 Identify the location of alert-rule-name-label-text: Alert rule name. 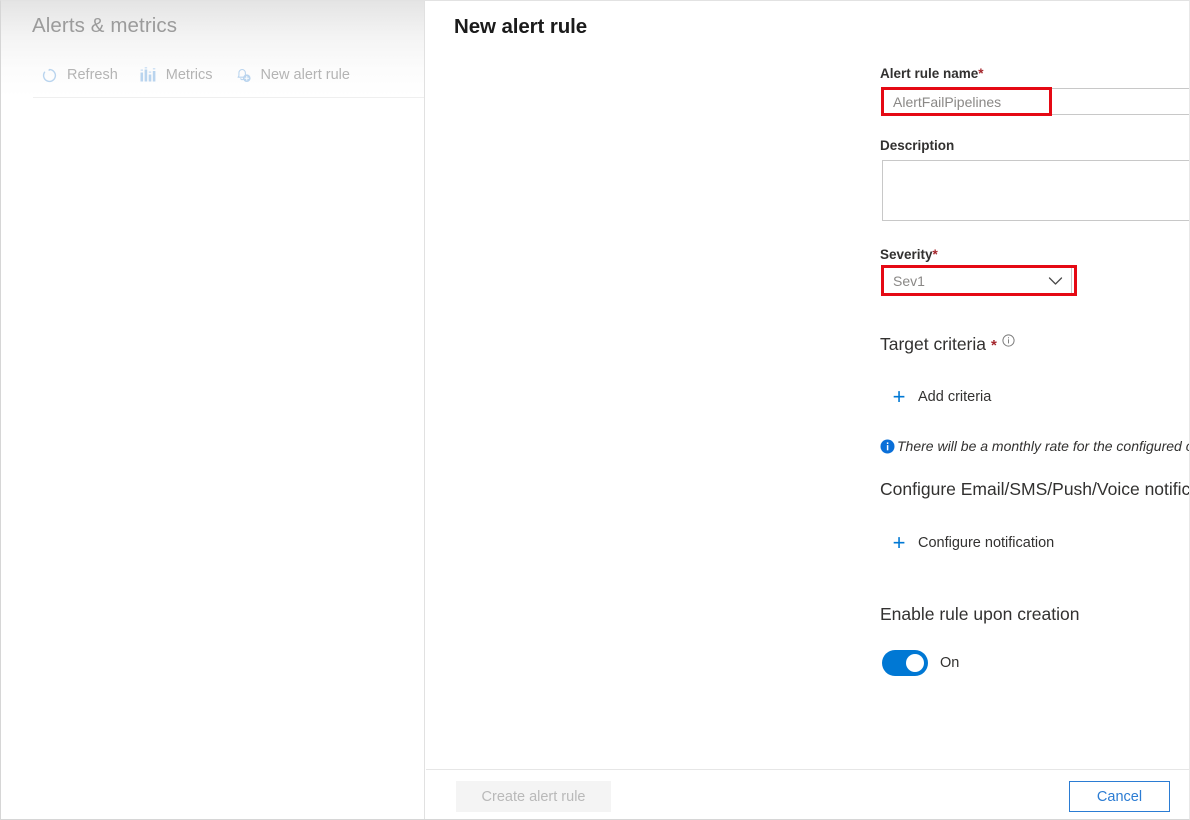
(929, 73).